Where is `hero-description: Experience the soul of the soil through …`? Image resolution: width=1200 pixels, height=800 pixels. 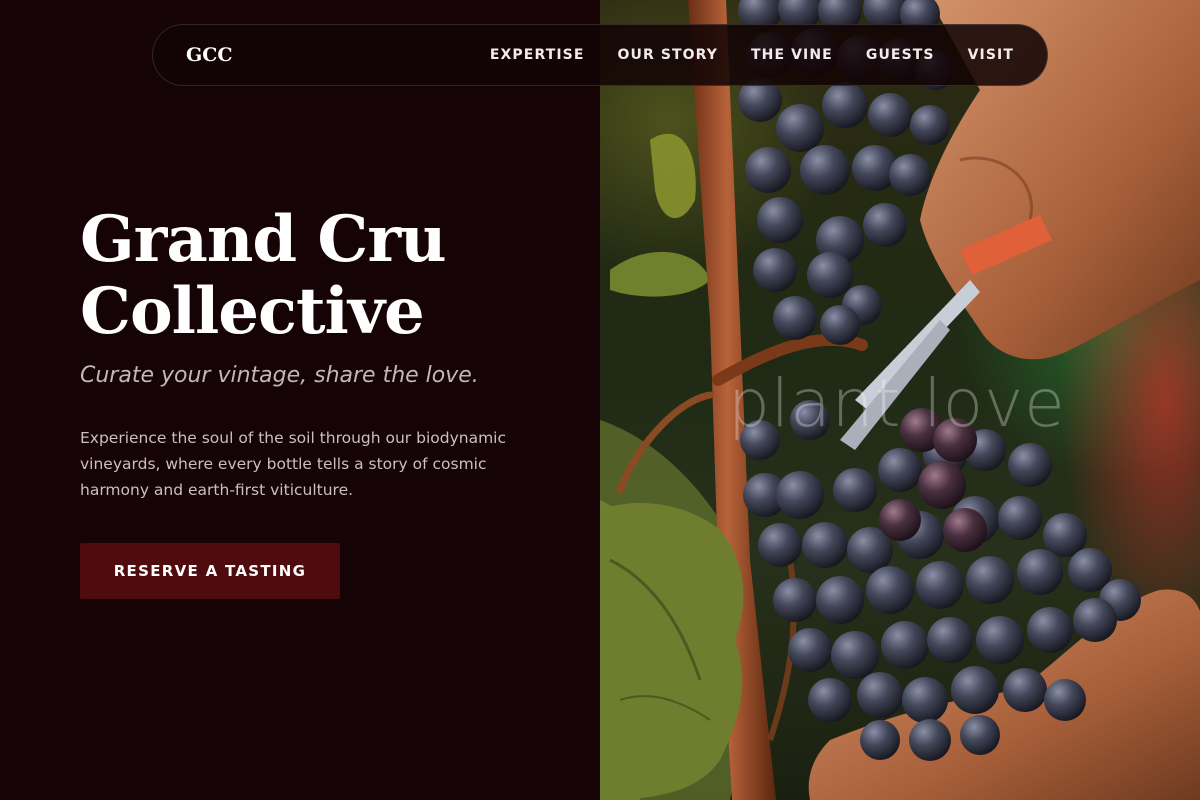
hero-description: Experience the soul of the soil through … is located at coordinates (293, 464).